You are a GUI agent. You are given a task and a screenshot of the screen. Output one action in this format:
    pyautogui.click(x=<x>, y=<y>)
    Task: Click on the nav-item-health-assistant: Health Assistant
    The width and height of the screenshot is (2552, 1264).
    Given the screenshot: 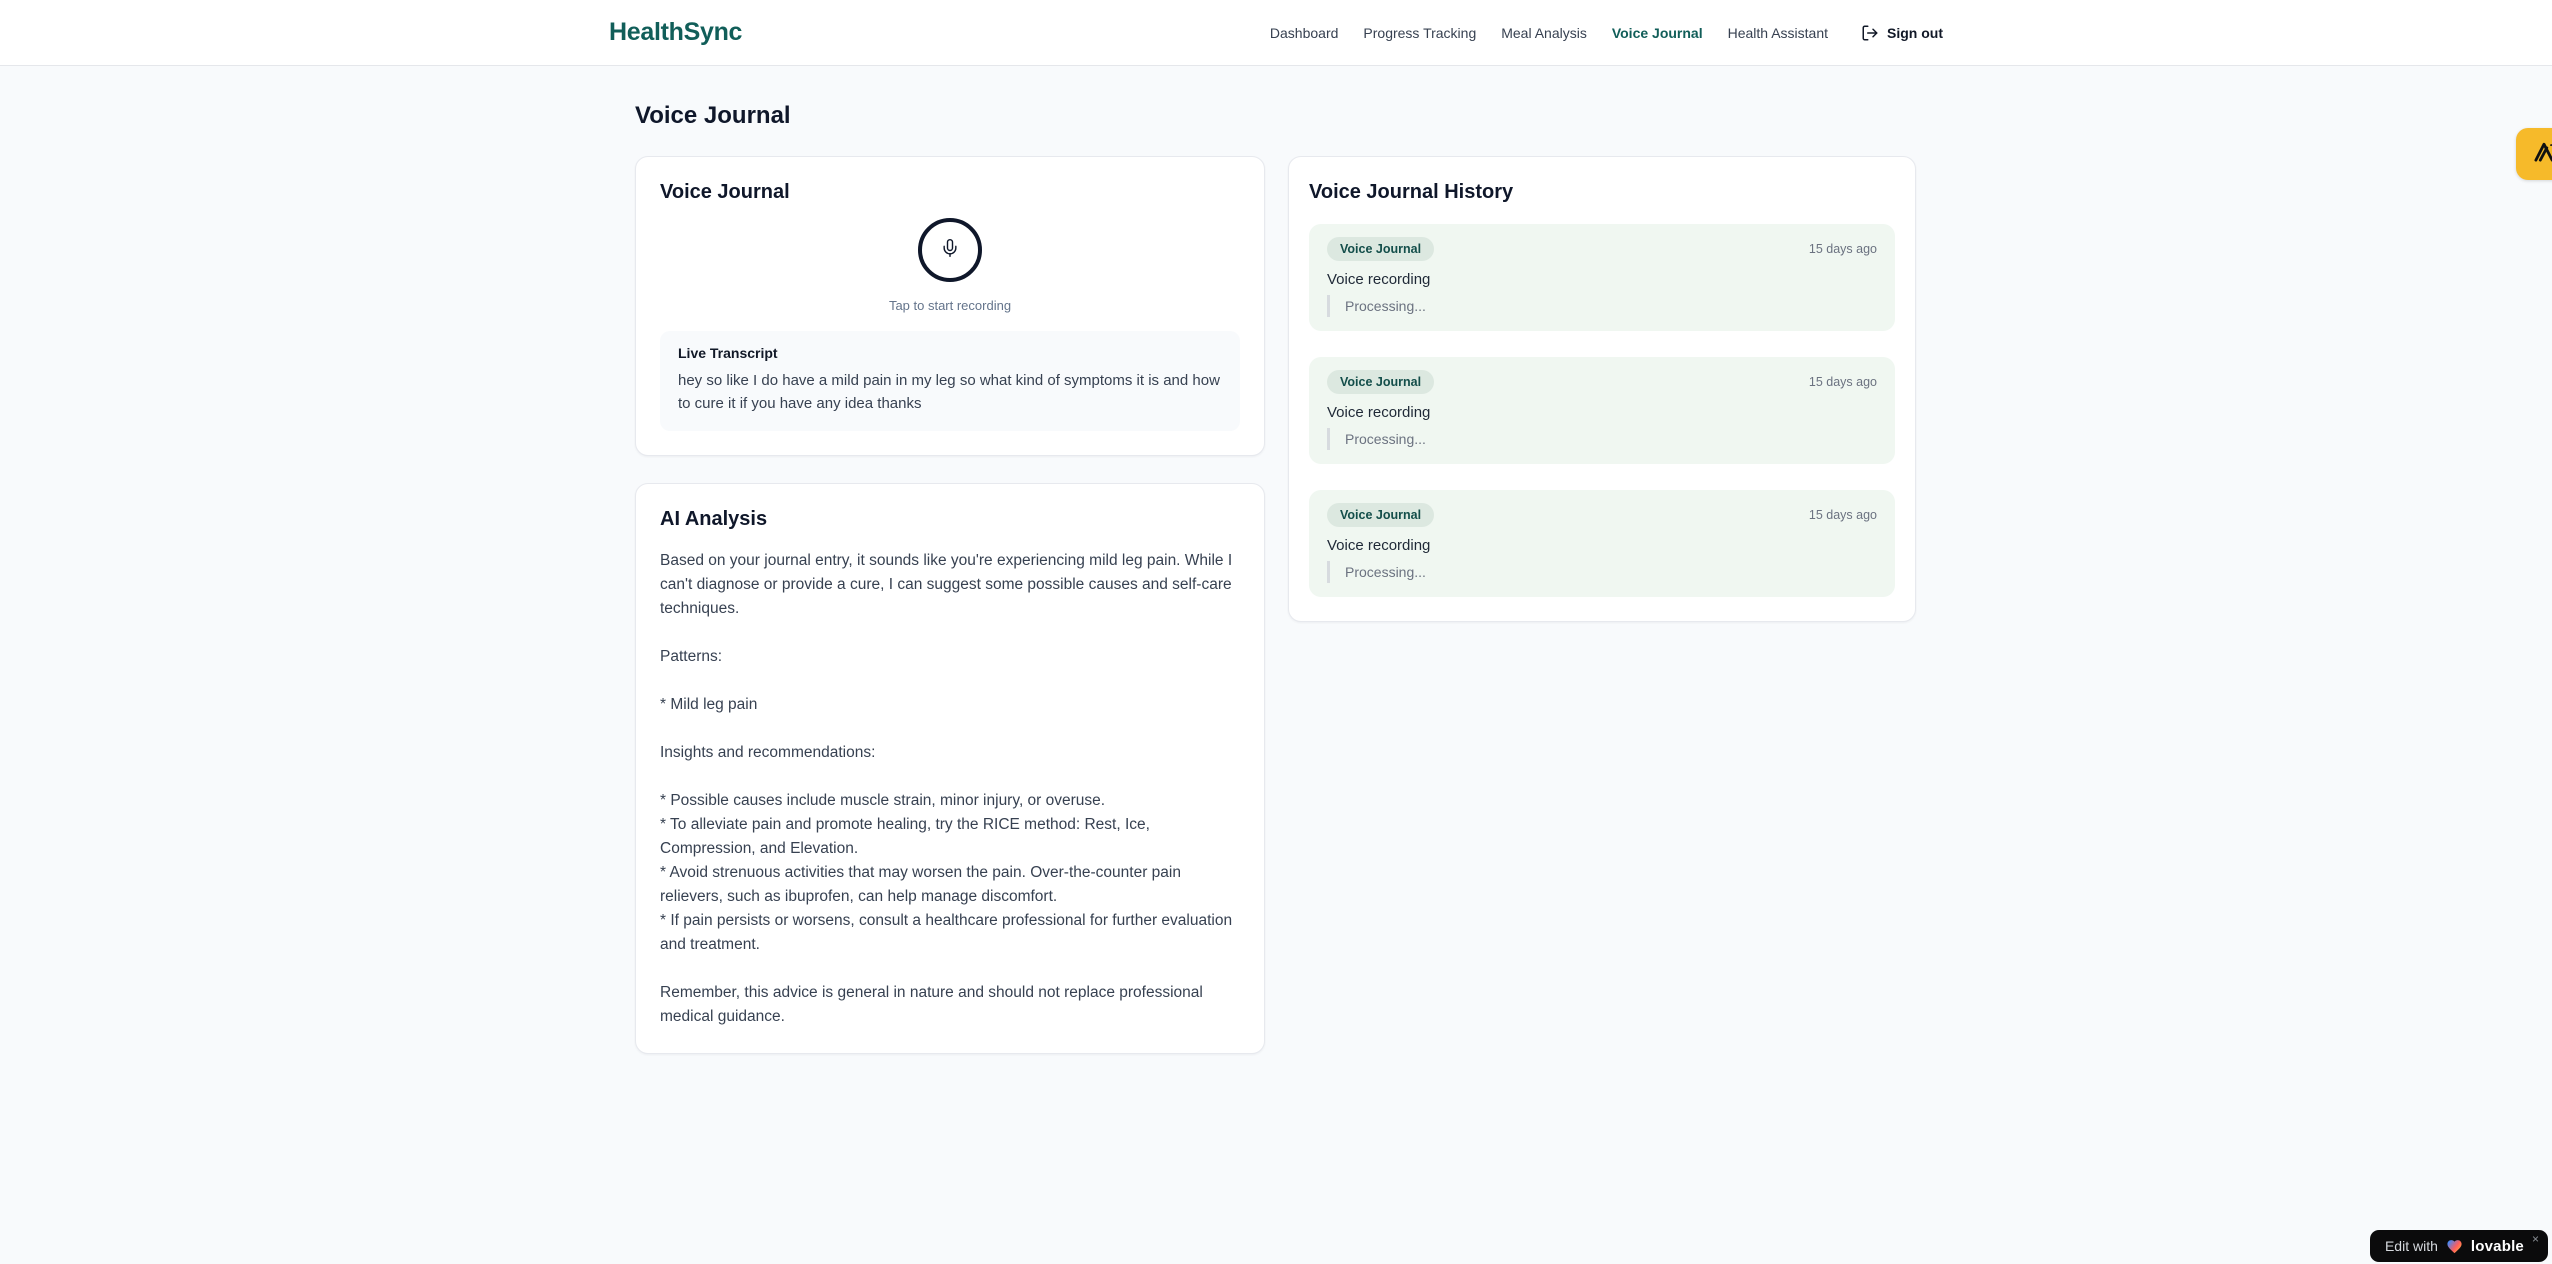 What is the action you would take?
    pyautogui.click(x=1778, y=33)
    